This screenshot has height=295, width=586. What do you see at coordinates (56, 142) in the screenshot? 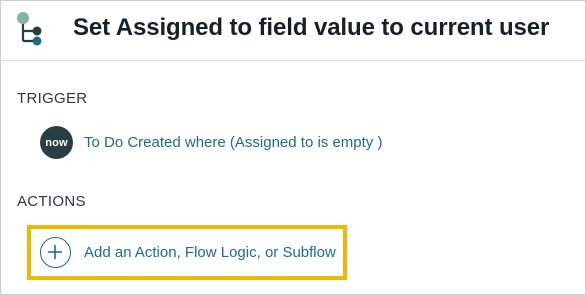
I see `now-logo-icon: now` at bounding box center [56, 142].